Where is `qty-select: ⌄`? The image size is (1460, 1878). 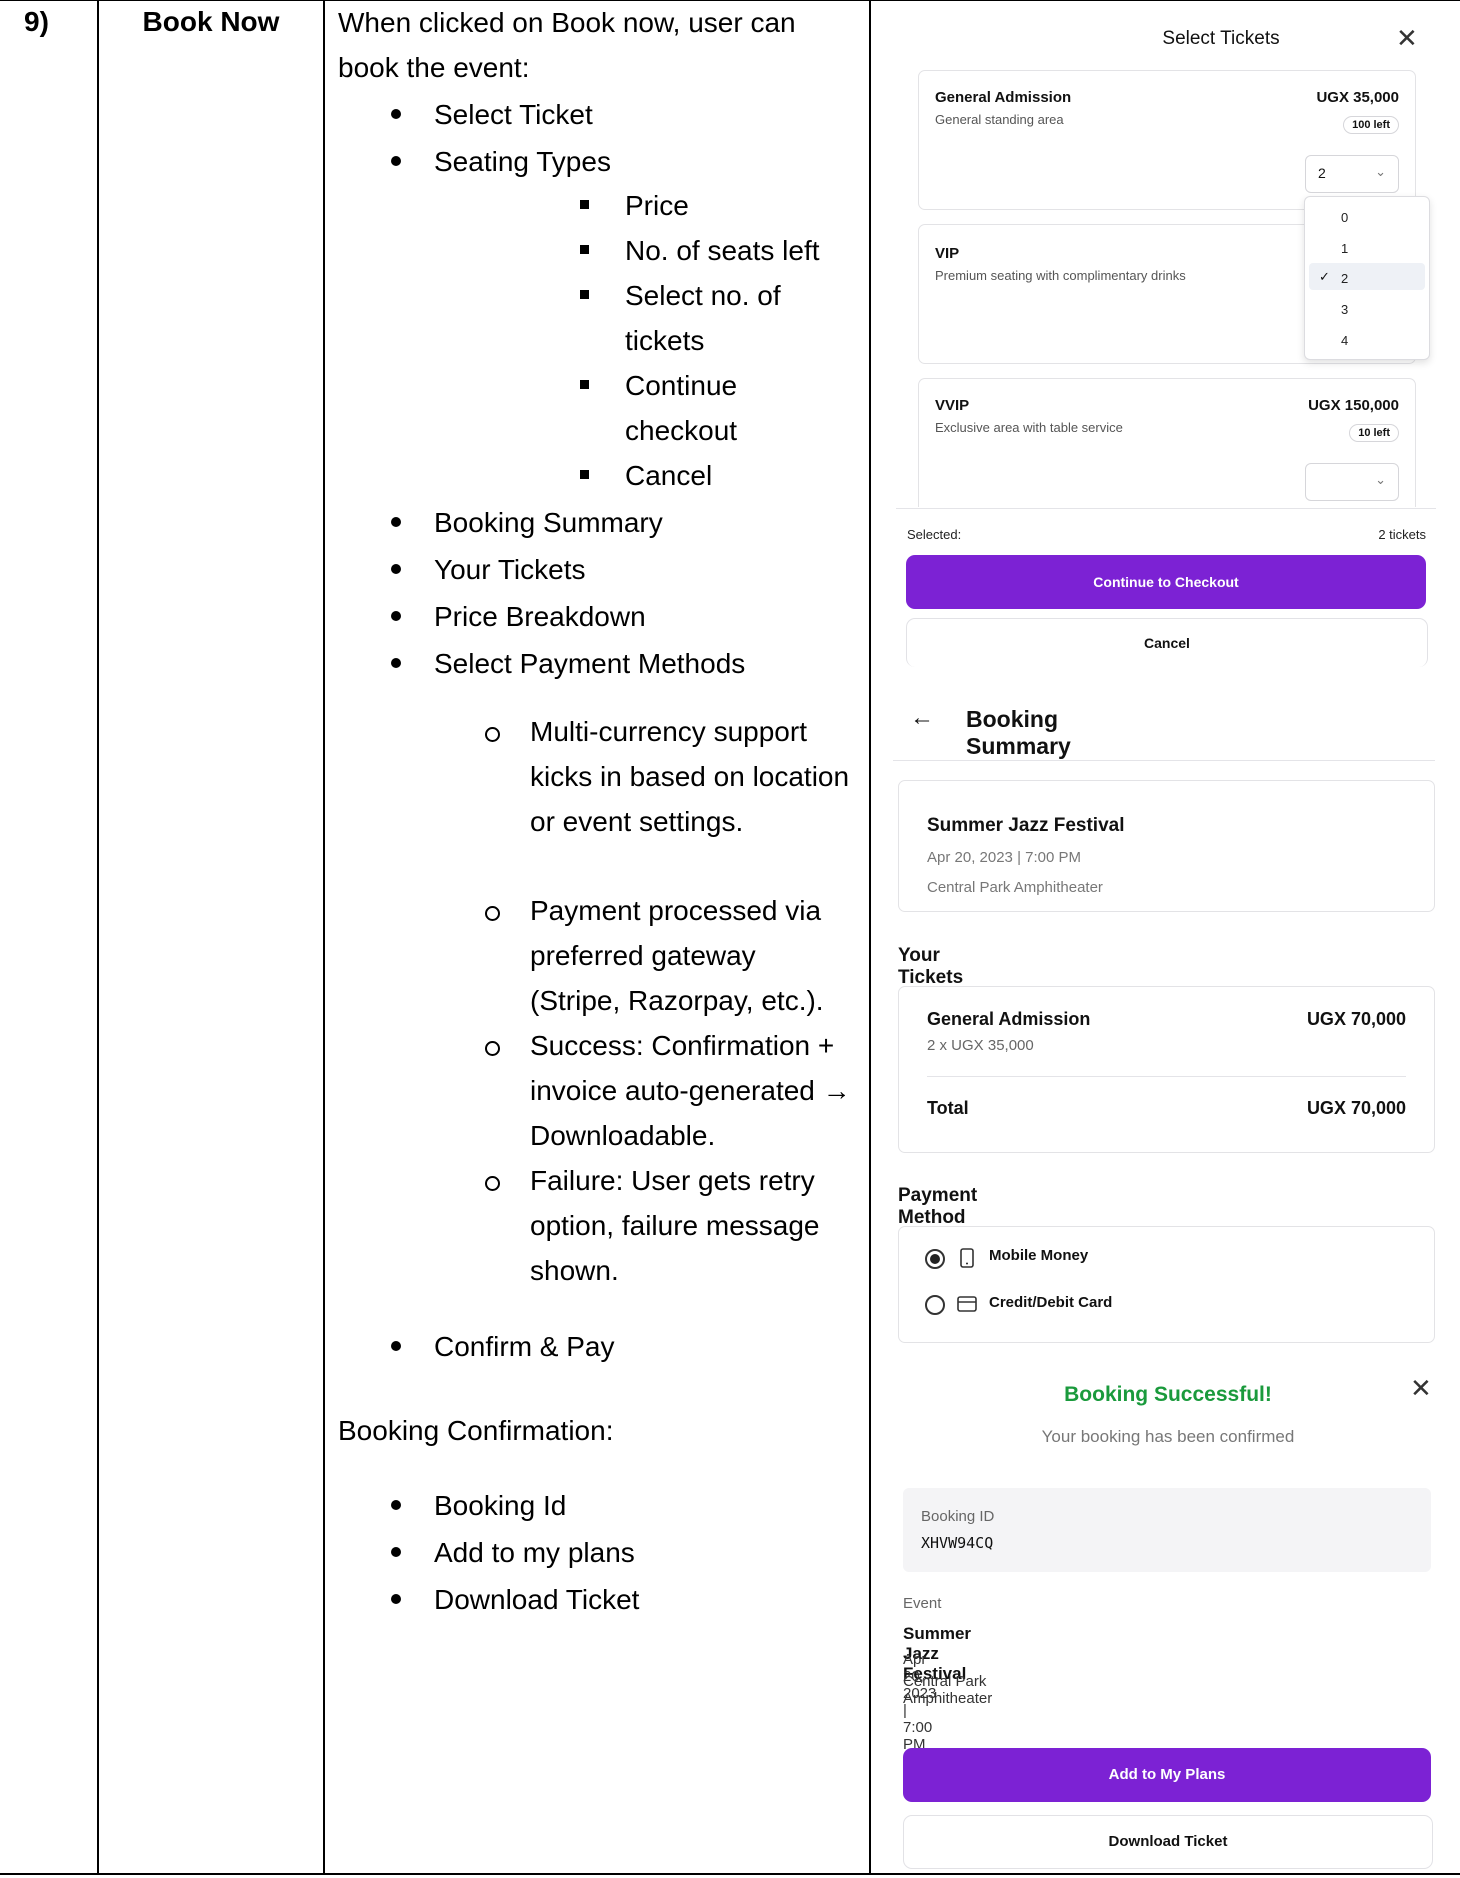 qty-select: ⌄ is located at coordinates (1352, 482).